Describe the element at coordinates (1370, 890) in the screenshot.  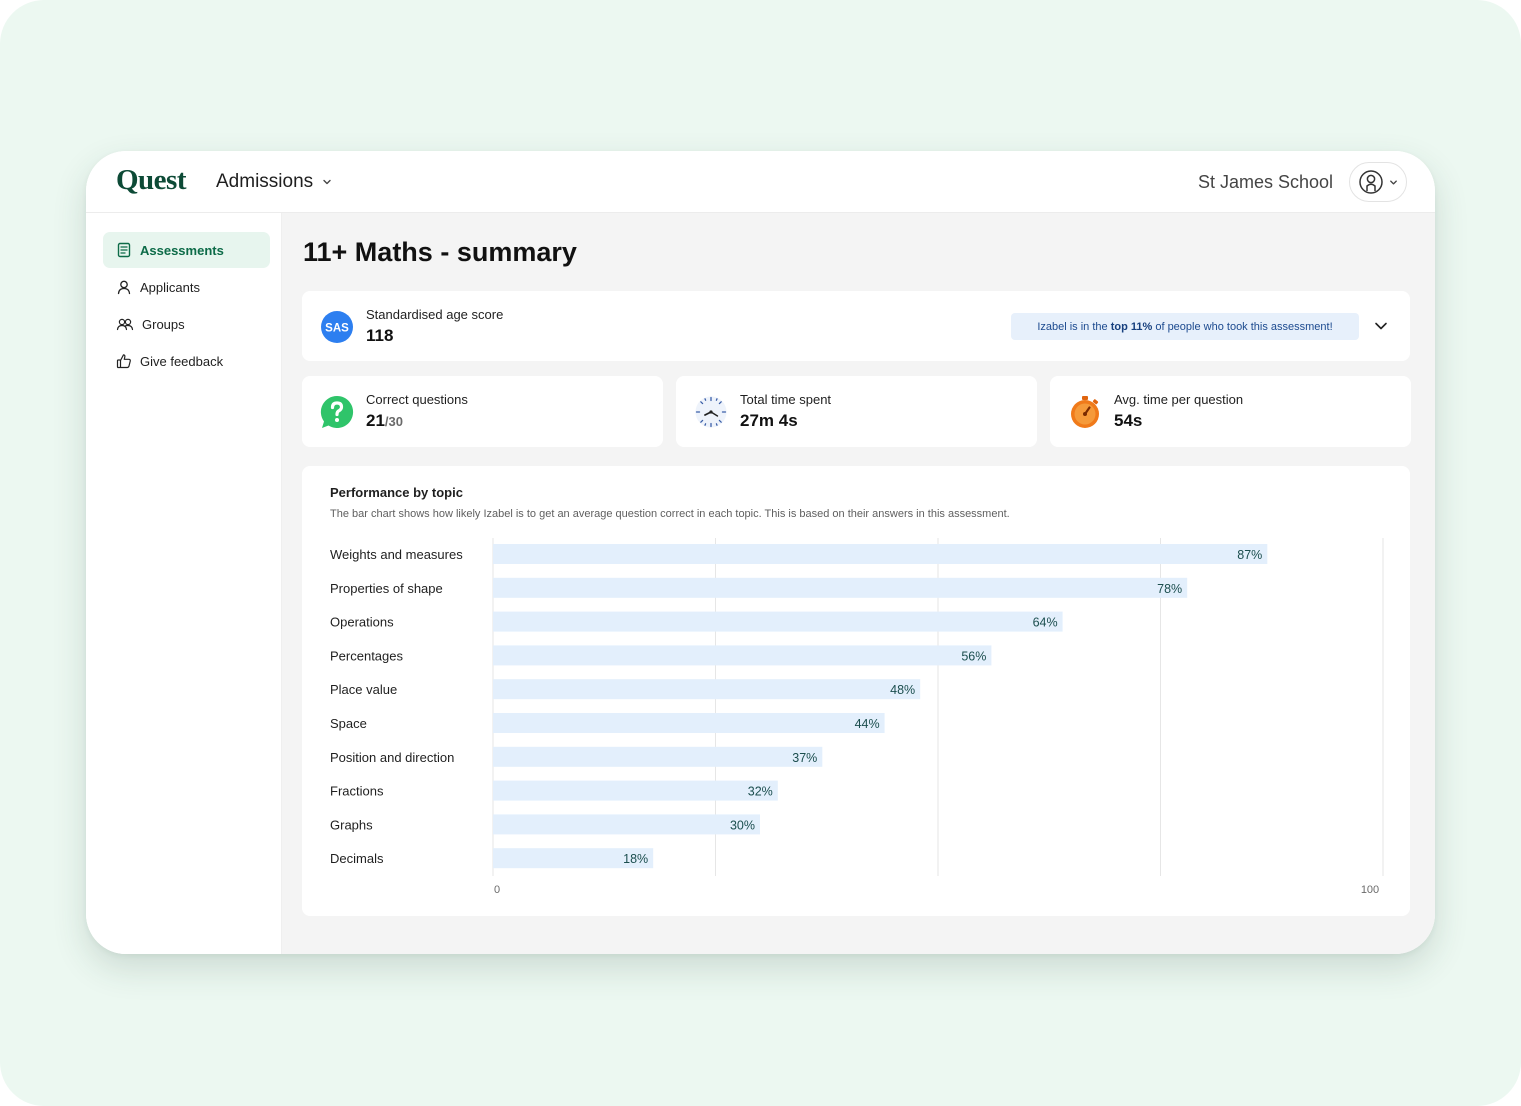
I see `x-tick-label: 100` at that location.